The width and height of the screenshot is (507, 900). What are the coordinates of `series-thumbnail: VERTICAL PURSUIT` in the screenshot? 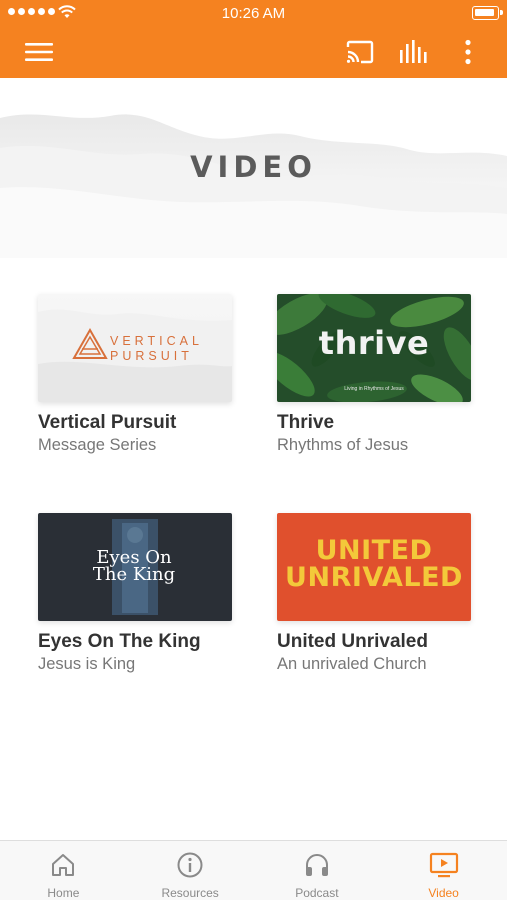 It's located at (135, 348).